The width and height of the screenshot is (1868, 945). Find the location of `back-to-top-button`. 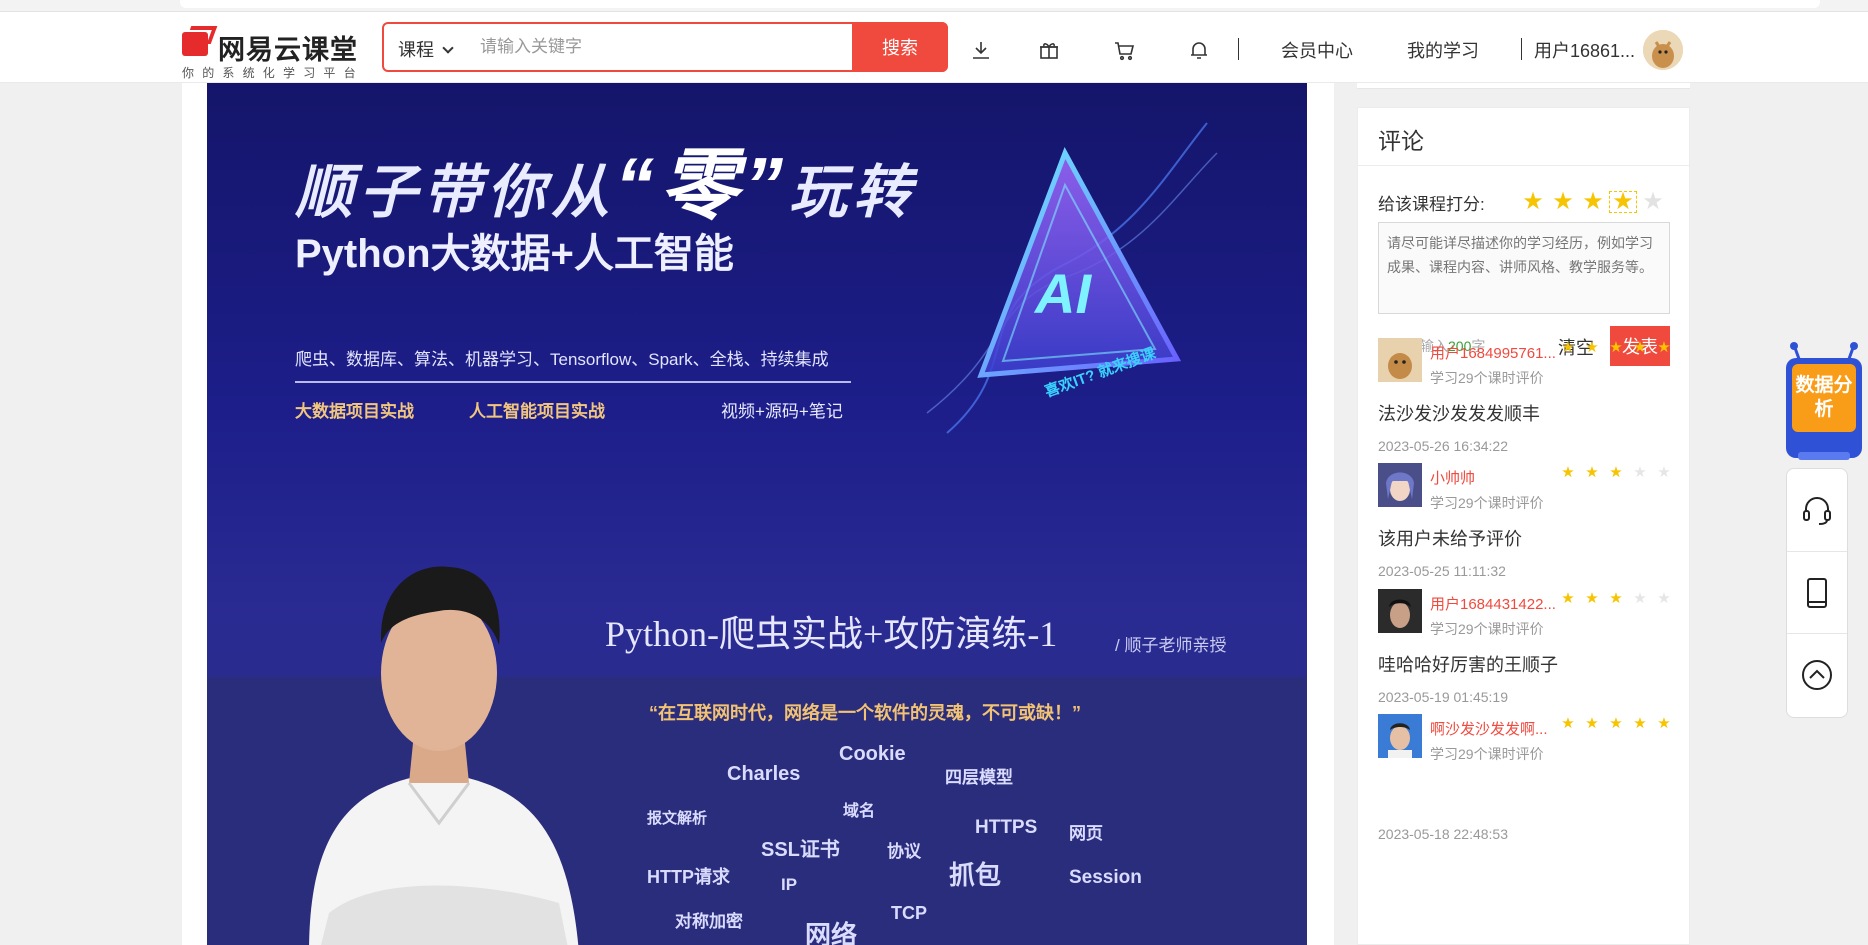

back-to-top-button is located at coordinates (1817, 674).